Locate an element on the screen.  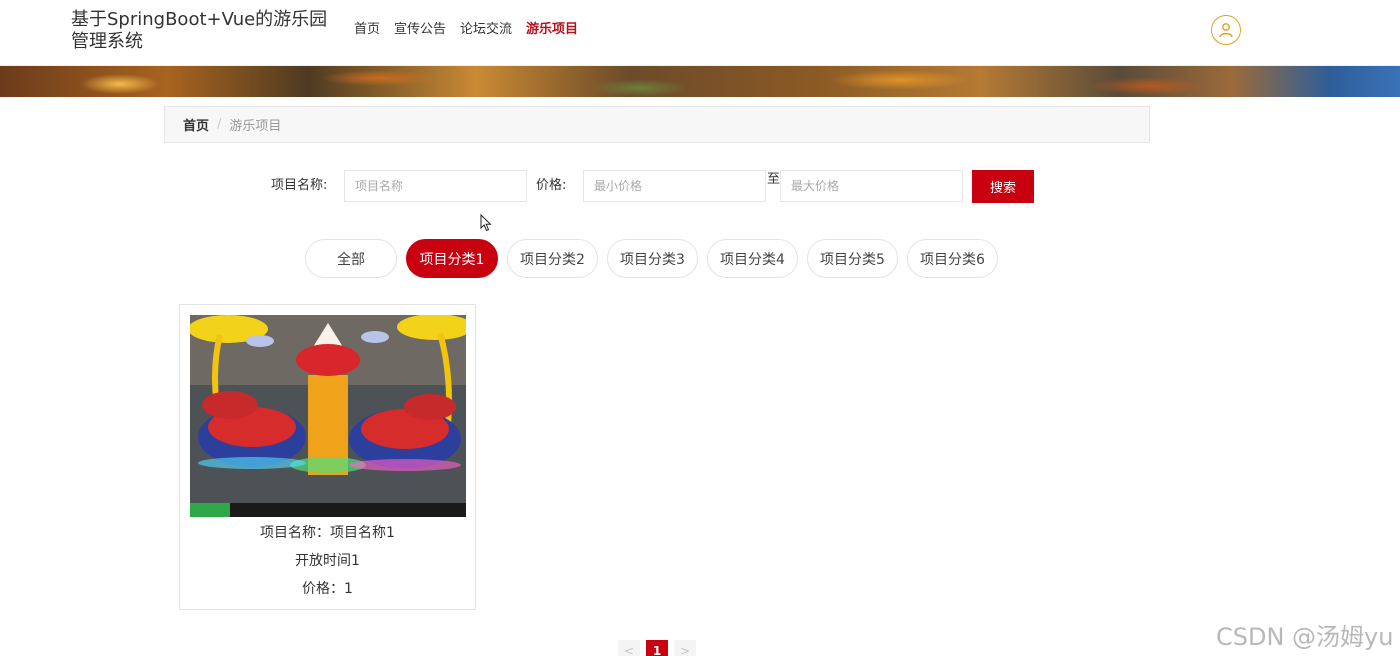
category-6: 项目分类6 is located at coordinates (952, 258).